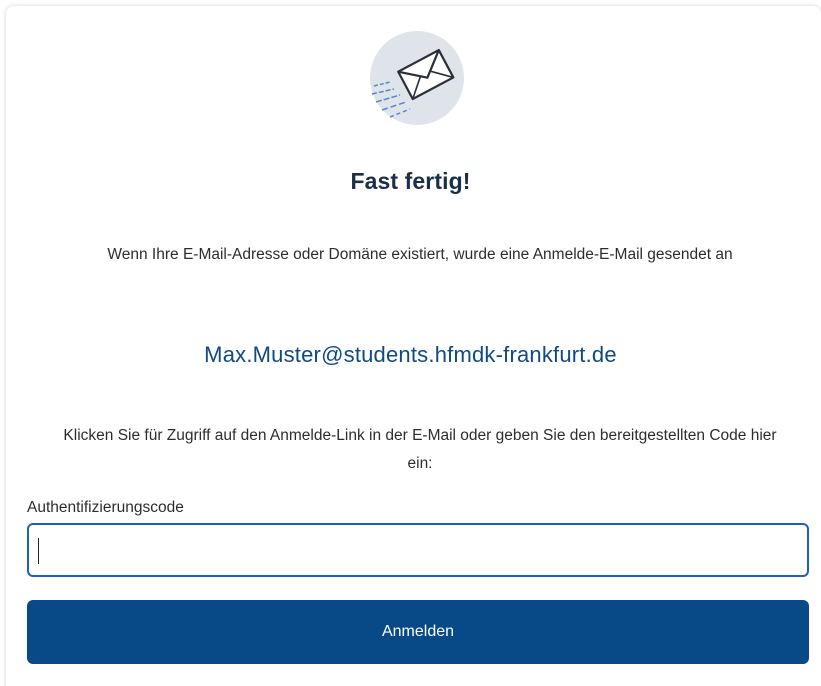 This screenshot has height=686, width=821. I want to click on envelope-sent-icon, so click(417, 78).